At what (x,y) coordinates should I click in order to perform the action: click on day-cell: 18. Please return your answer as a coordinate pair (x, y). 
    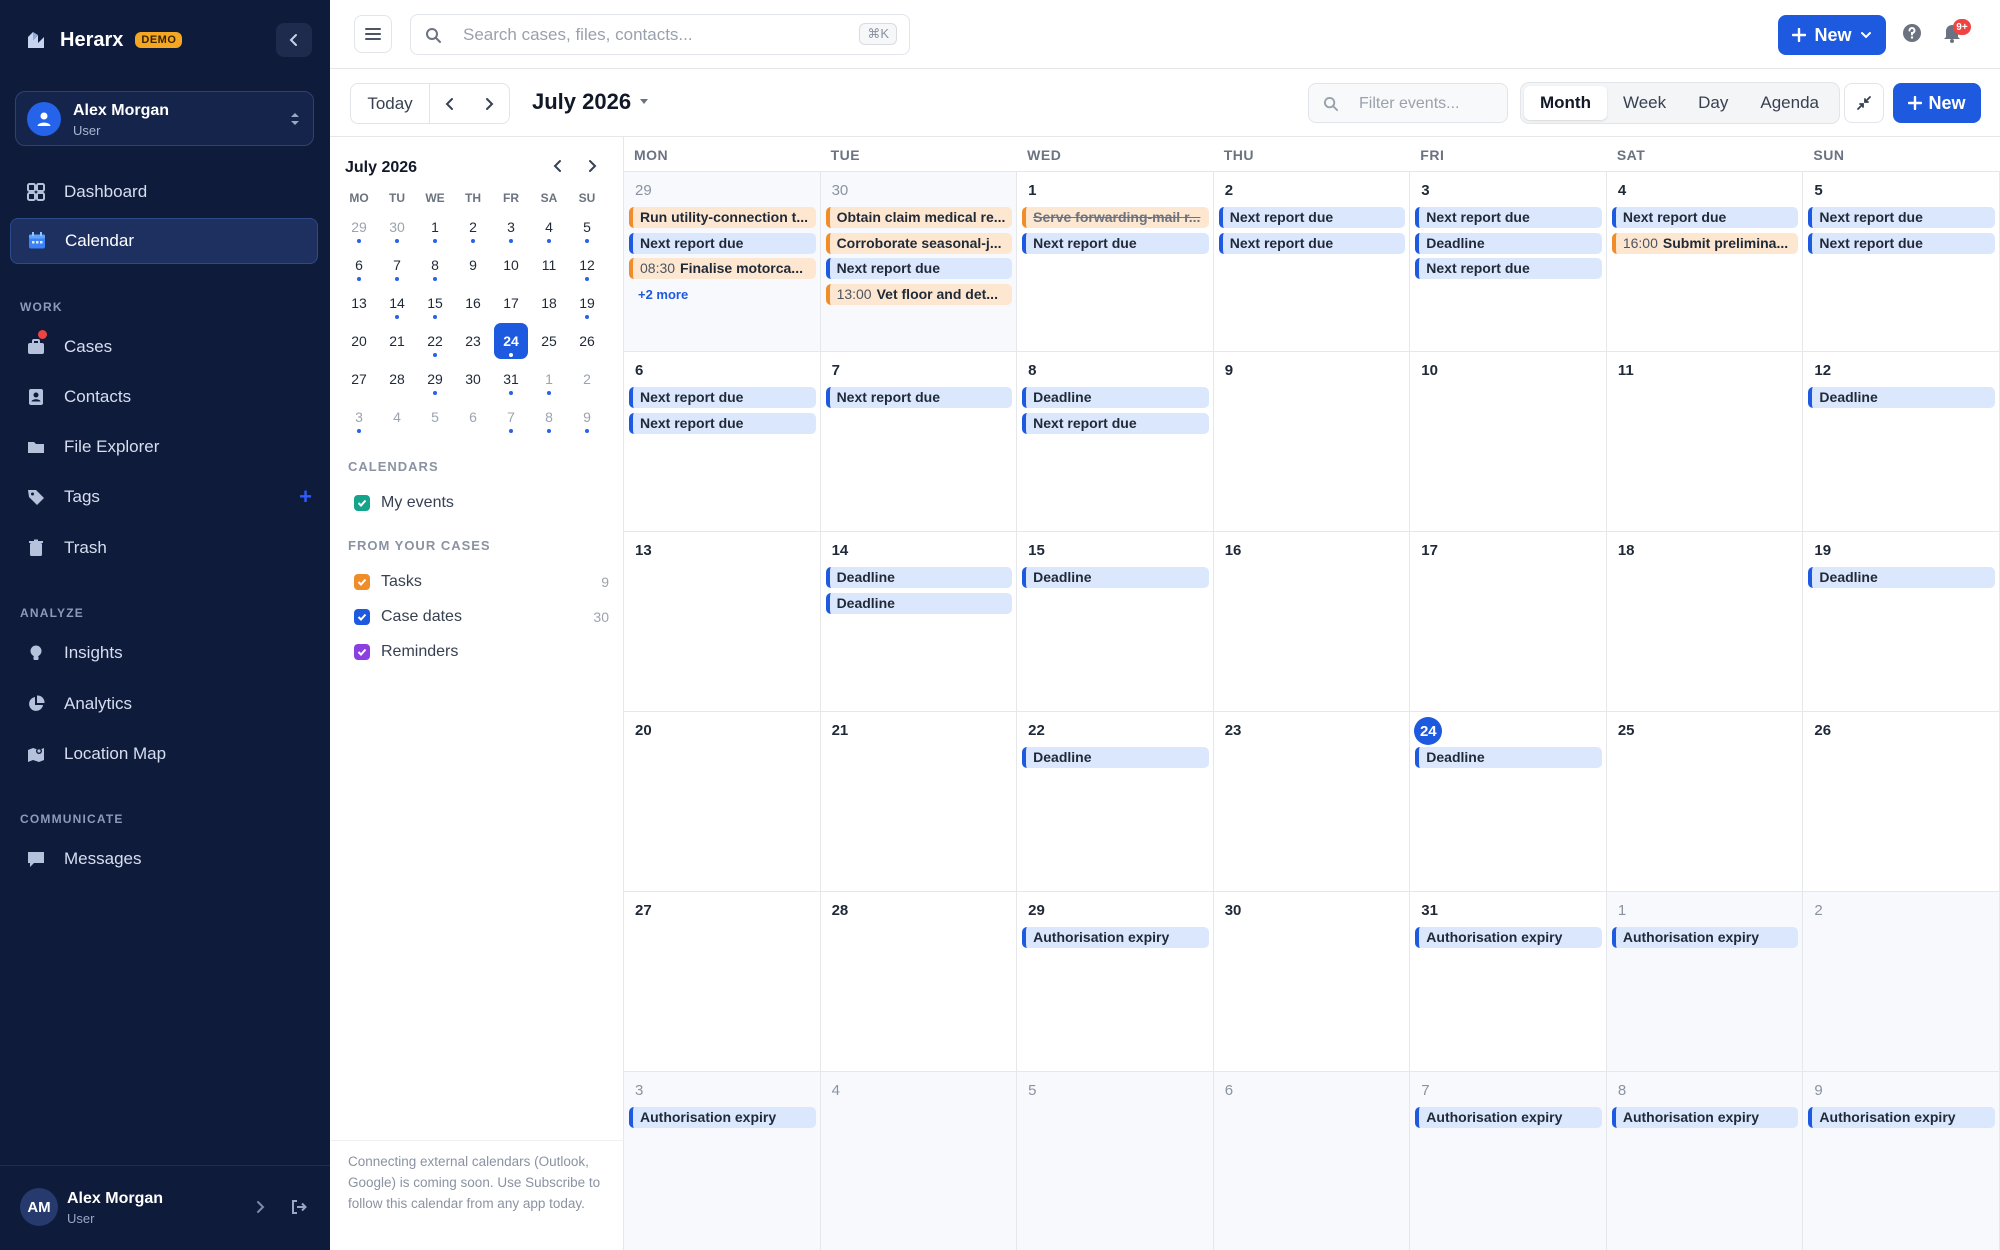
    Looking at the image, I should click on (1705, 622).